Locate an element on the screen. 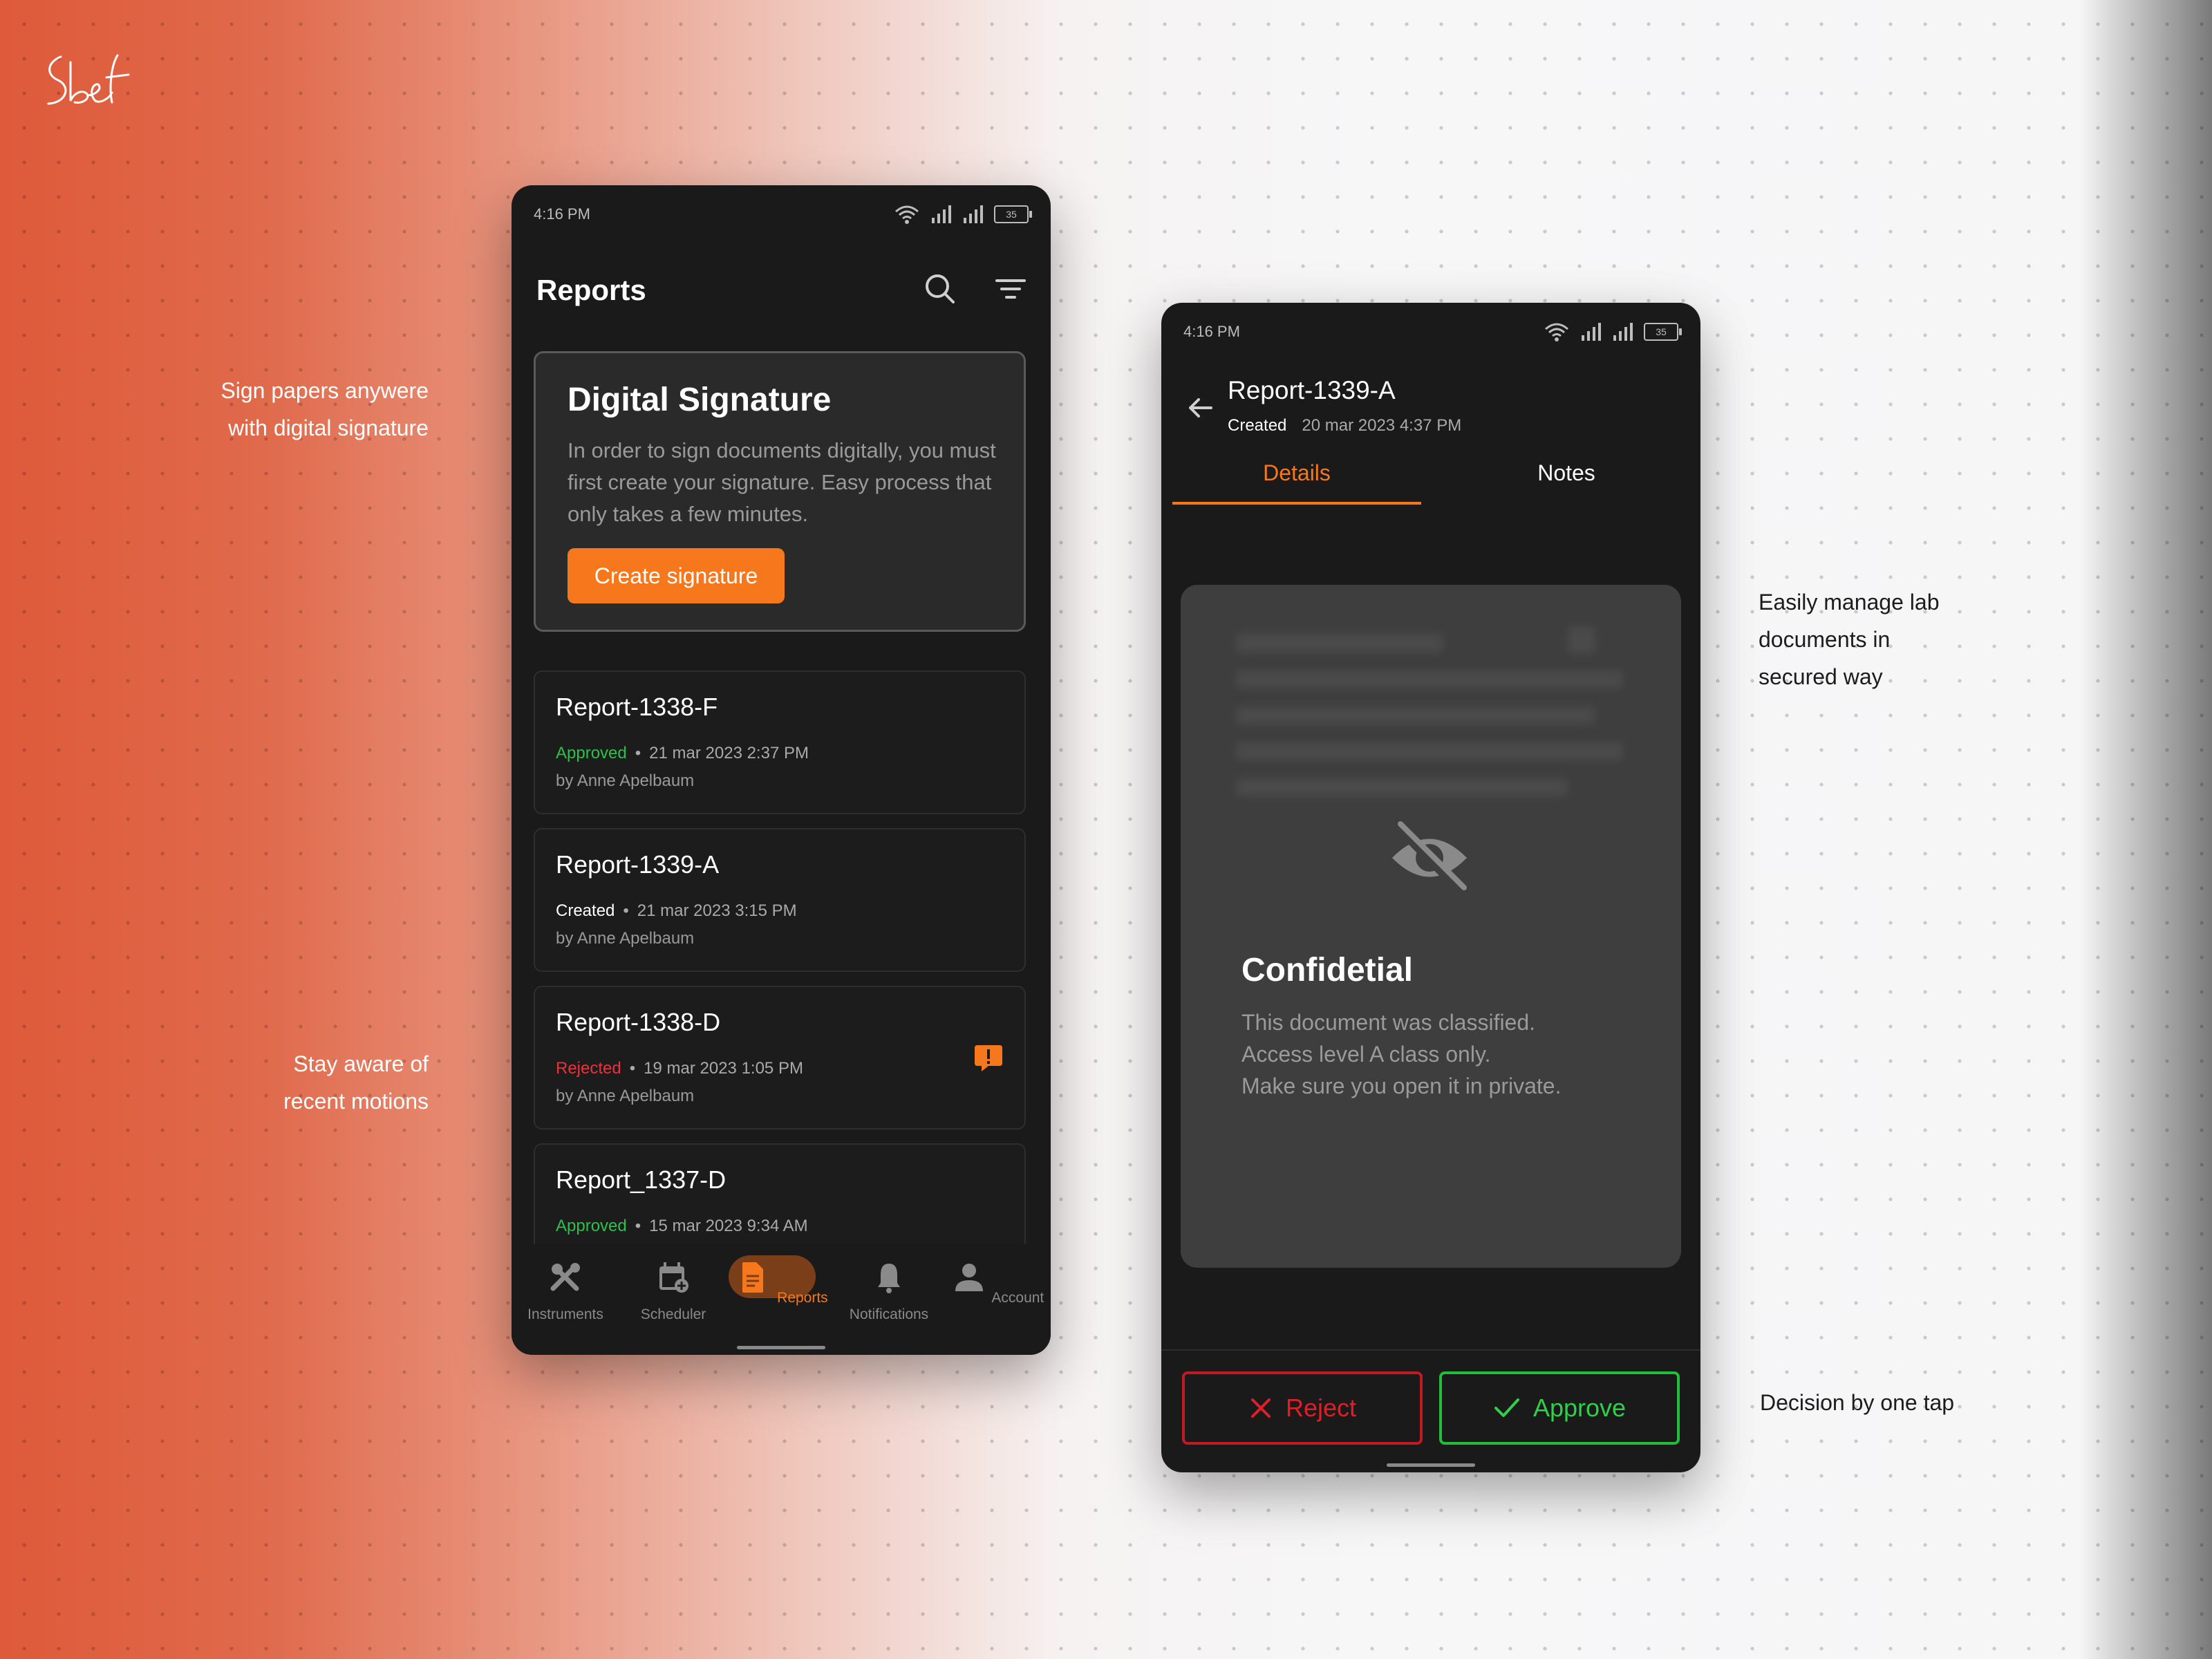 The image size is (2212, 1659). nav-label: Reports is located at coordinates (803, 1298).